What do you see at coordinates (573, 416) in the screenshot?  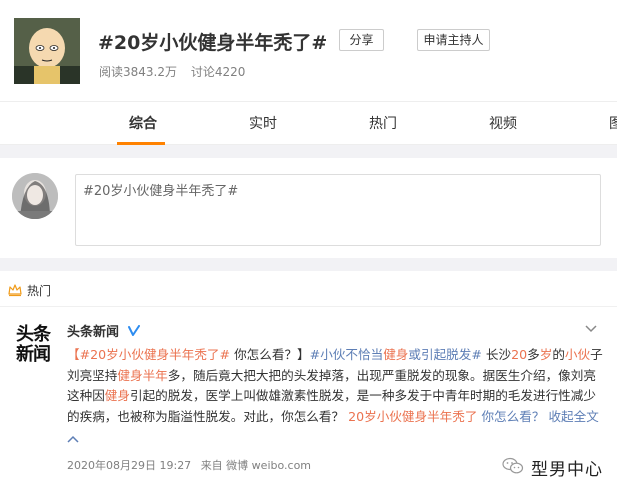 I see `collapse-text-link: 收起全文` at bounding box center [573, 416].